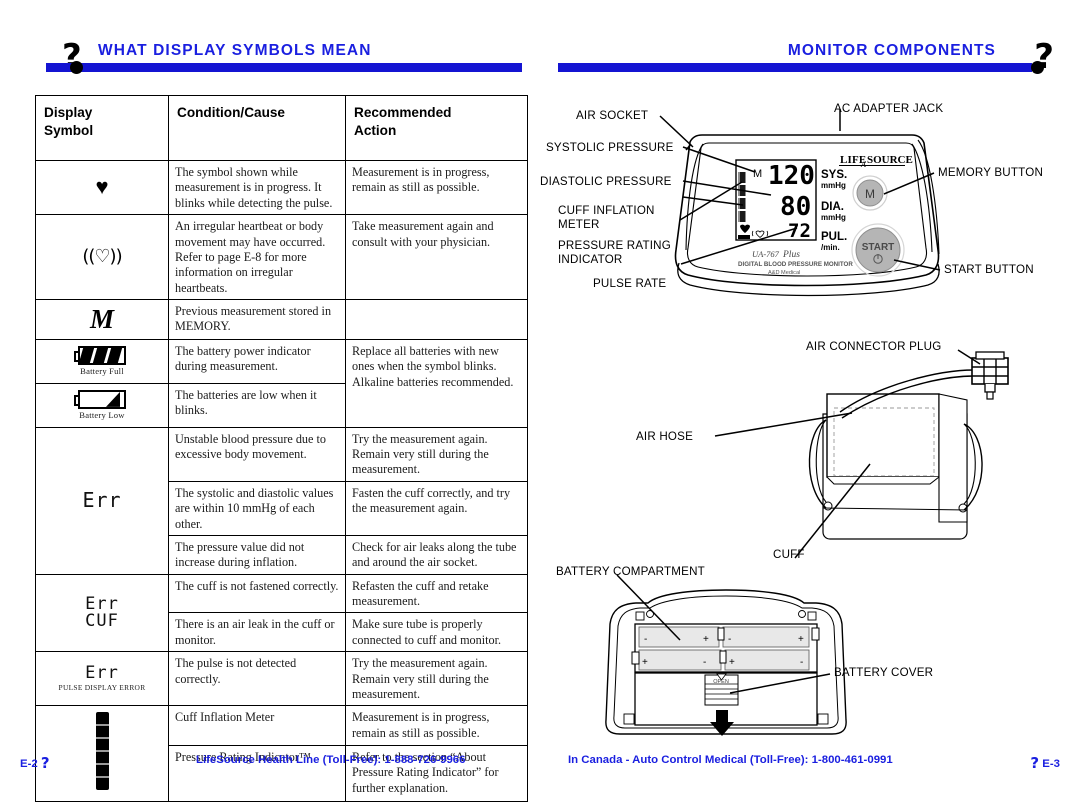 This screenshot has height=802, width=1080. What do you see at coordinates (795, 207) in the screenshot?
I see `svg-text: 80` at bounding box center [795, 207].